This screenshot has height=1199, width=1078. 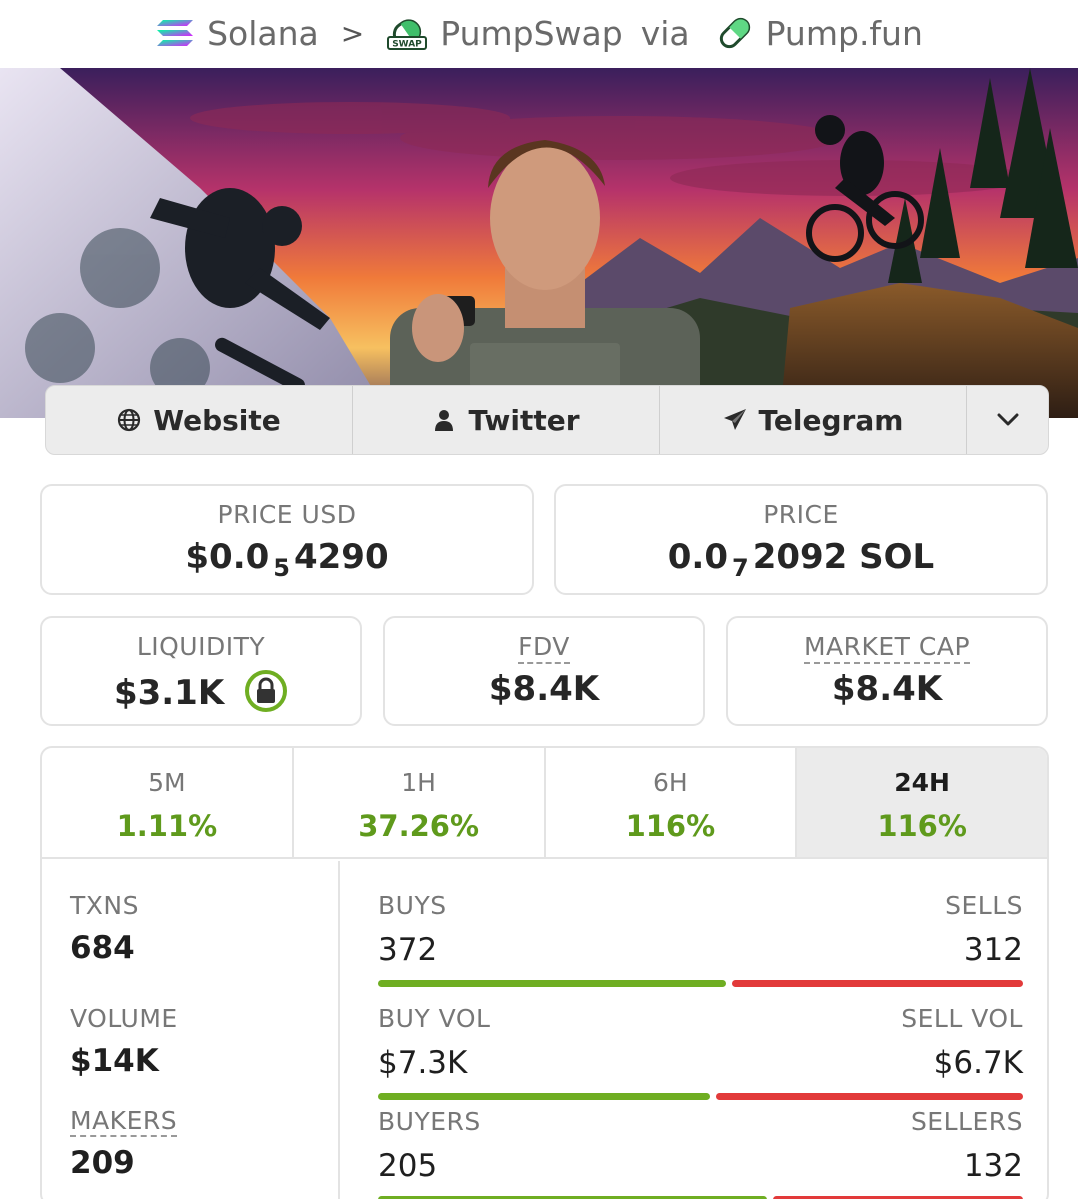 What do you see at coordinates (420, 802) in the screenshot?
I see `tab-1h: 1H 37.26%` at bounding box center [420, 802].